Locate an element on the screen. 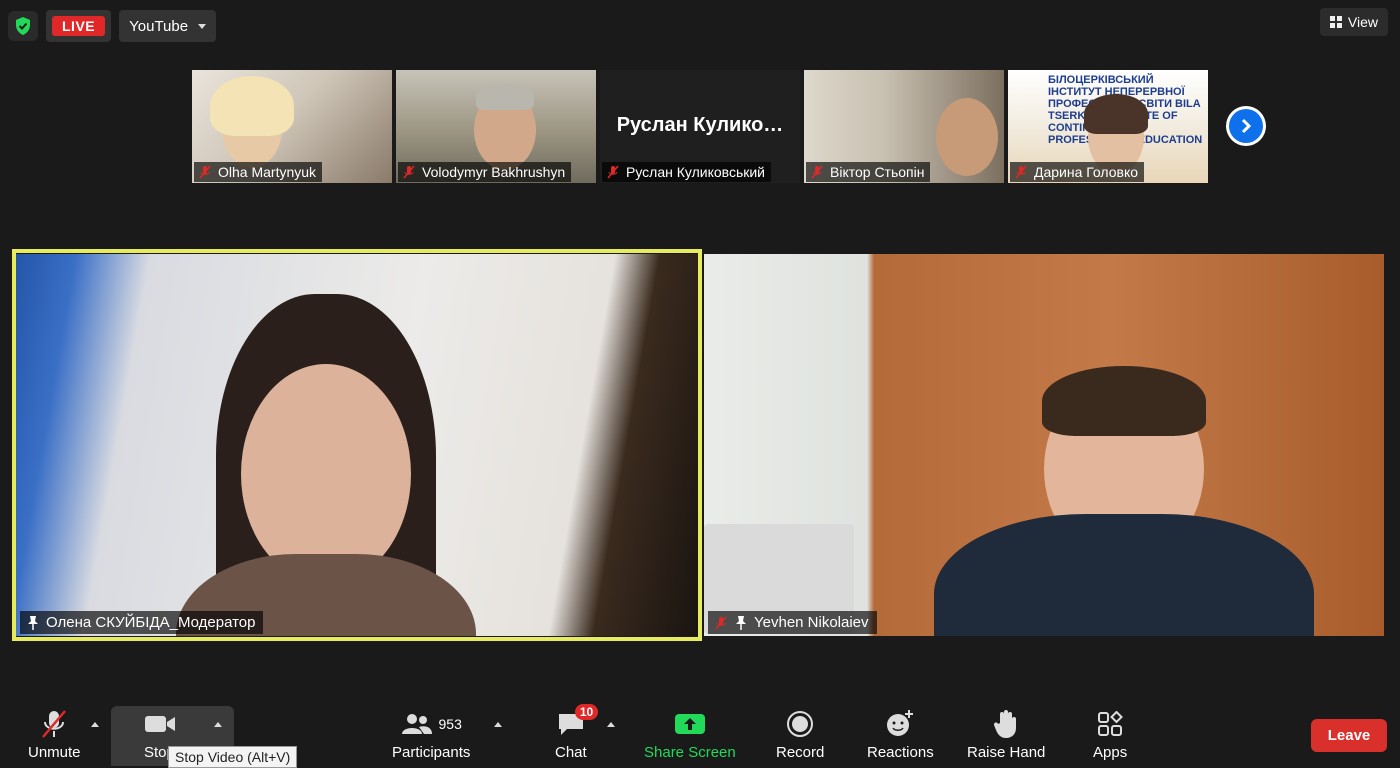 This screenshot has width=1400, height=768. participant-name-tag: Yevhen Nikolaiev is located at coordinates (792, 622).